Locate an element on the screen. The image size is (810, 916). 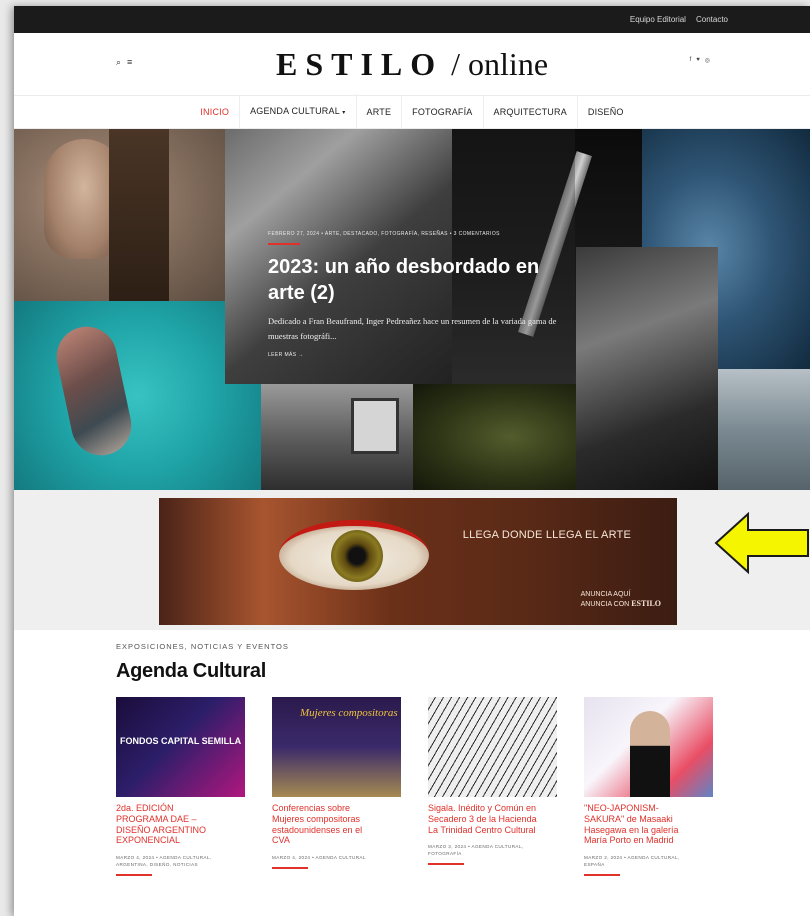
nav-item-diseno: DISEÑO is located at coordinates (606, 112).